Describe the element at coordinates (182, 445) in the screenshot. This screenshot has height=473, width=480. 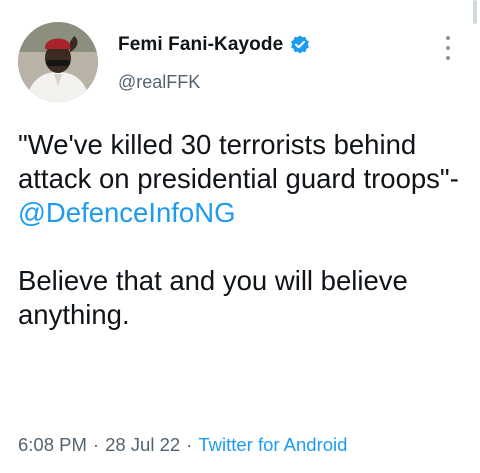
I see `tweet-meta: 6:08 PM · 28 Jul 22 · Twitter for Android` at that location.